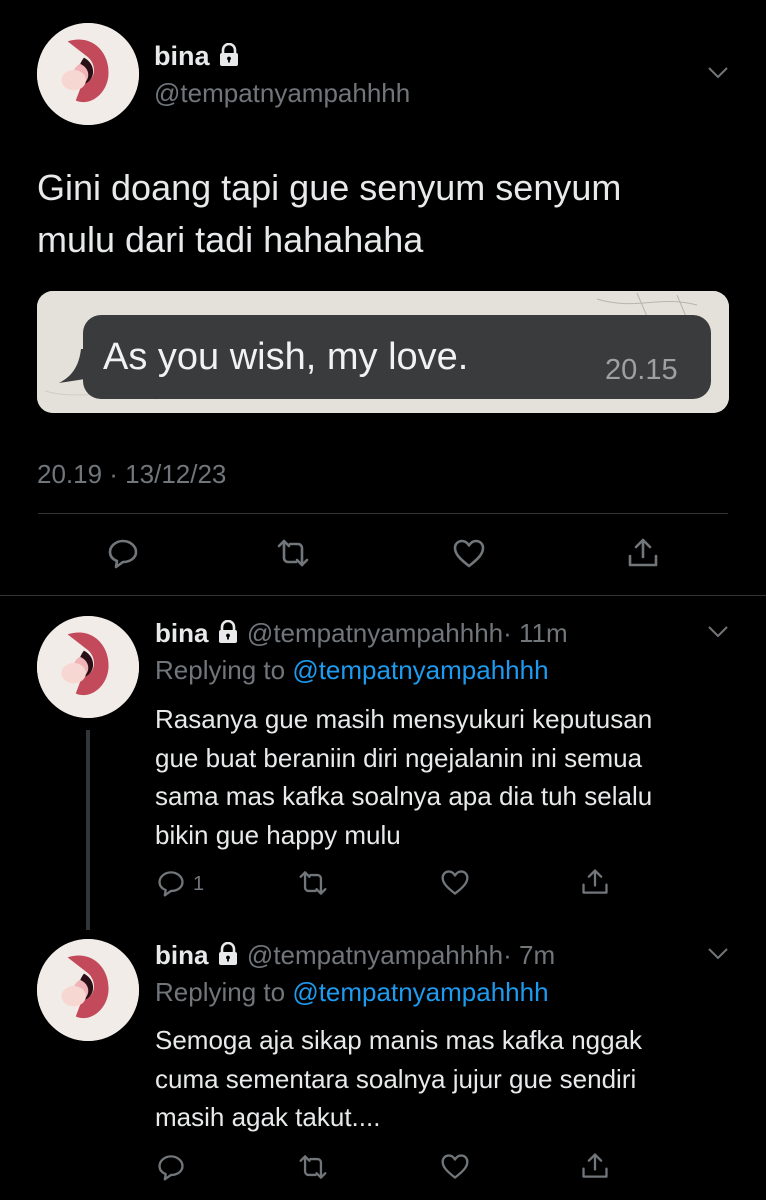  I want to click on tweet-media: As you wish, my love. 20.15, so click(383, 352).